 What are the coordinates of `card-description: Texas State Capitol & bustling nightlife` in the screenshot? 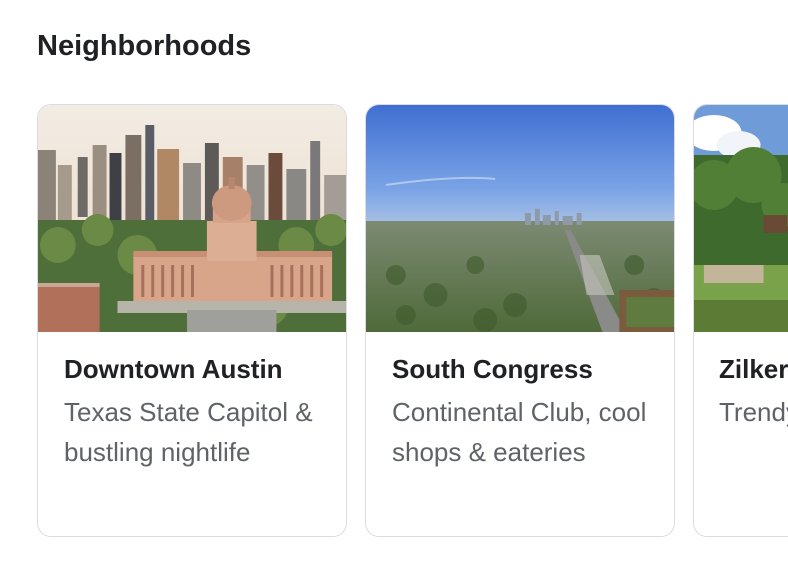 It's located at (188, 432).